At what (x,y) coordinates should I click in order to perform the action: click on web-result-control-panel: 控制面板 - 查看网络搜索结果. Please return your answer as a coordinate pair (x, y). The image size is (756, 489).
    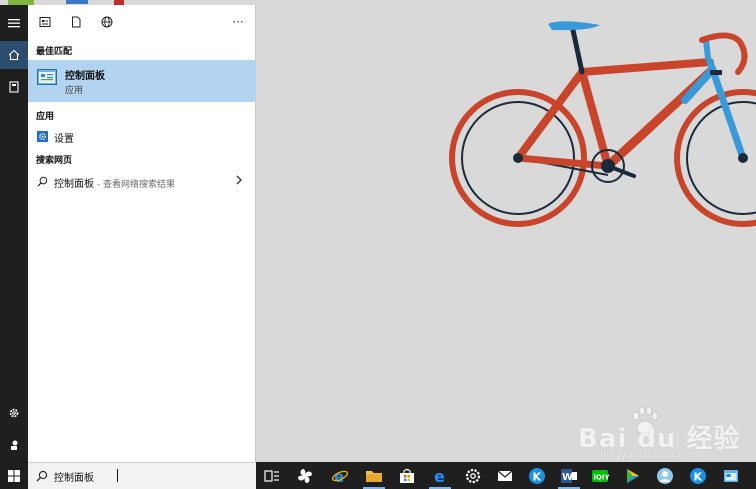
    Looking at the image, I should click on (142, 181).